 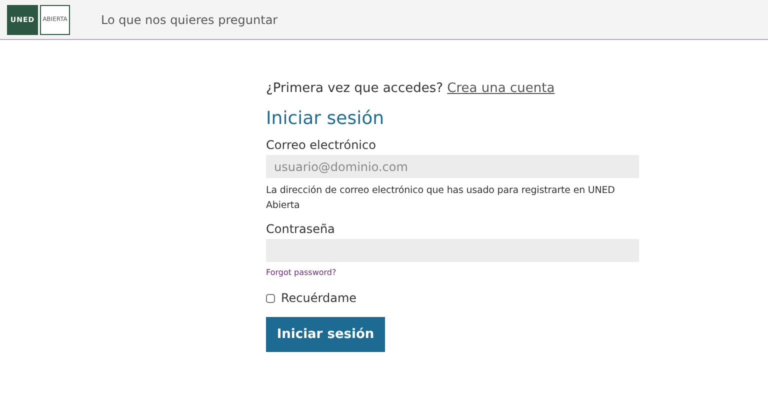 I want to click on field-label: Contraseña, so click(x=301, y=229).